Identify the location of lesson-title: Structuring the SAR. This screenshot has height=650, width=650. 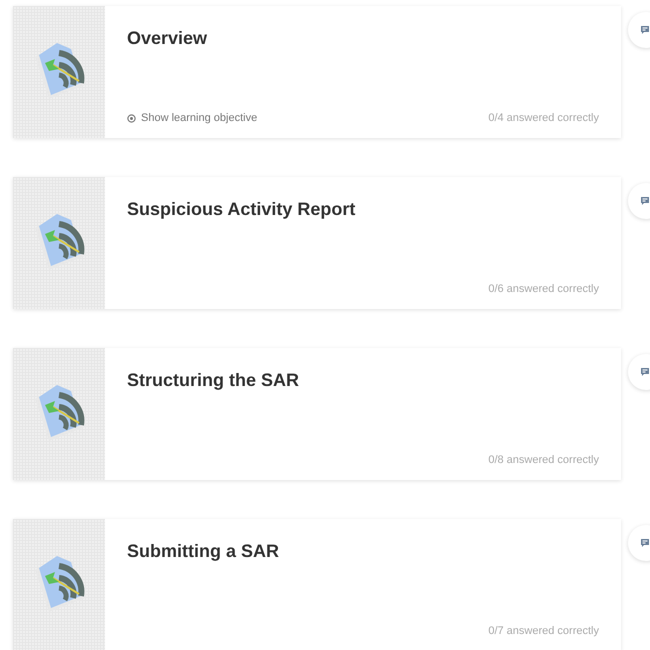
(213, 380).